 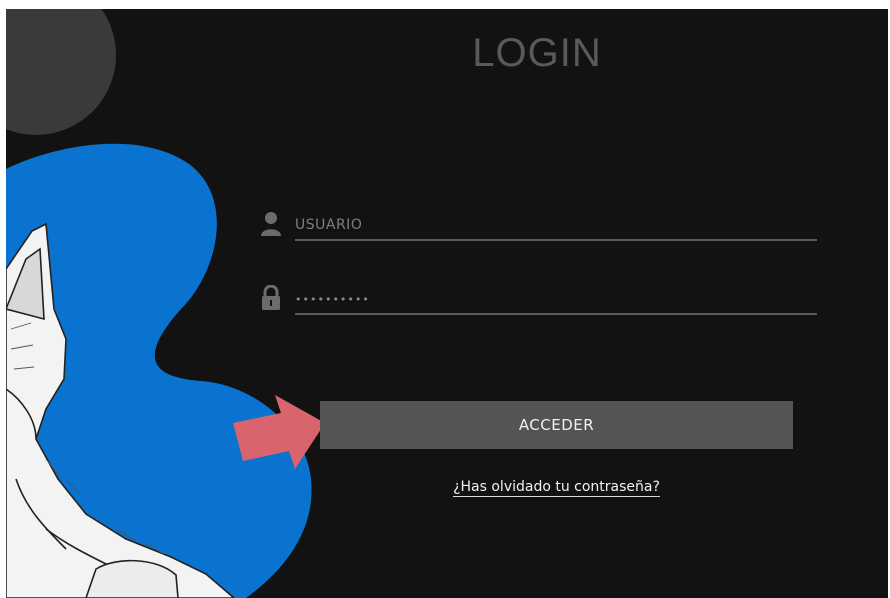 I want to click on username-field, so click(x=539, y=227).